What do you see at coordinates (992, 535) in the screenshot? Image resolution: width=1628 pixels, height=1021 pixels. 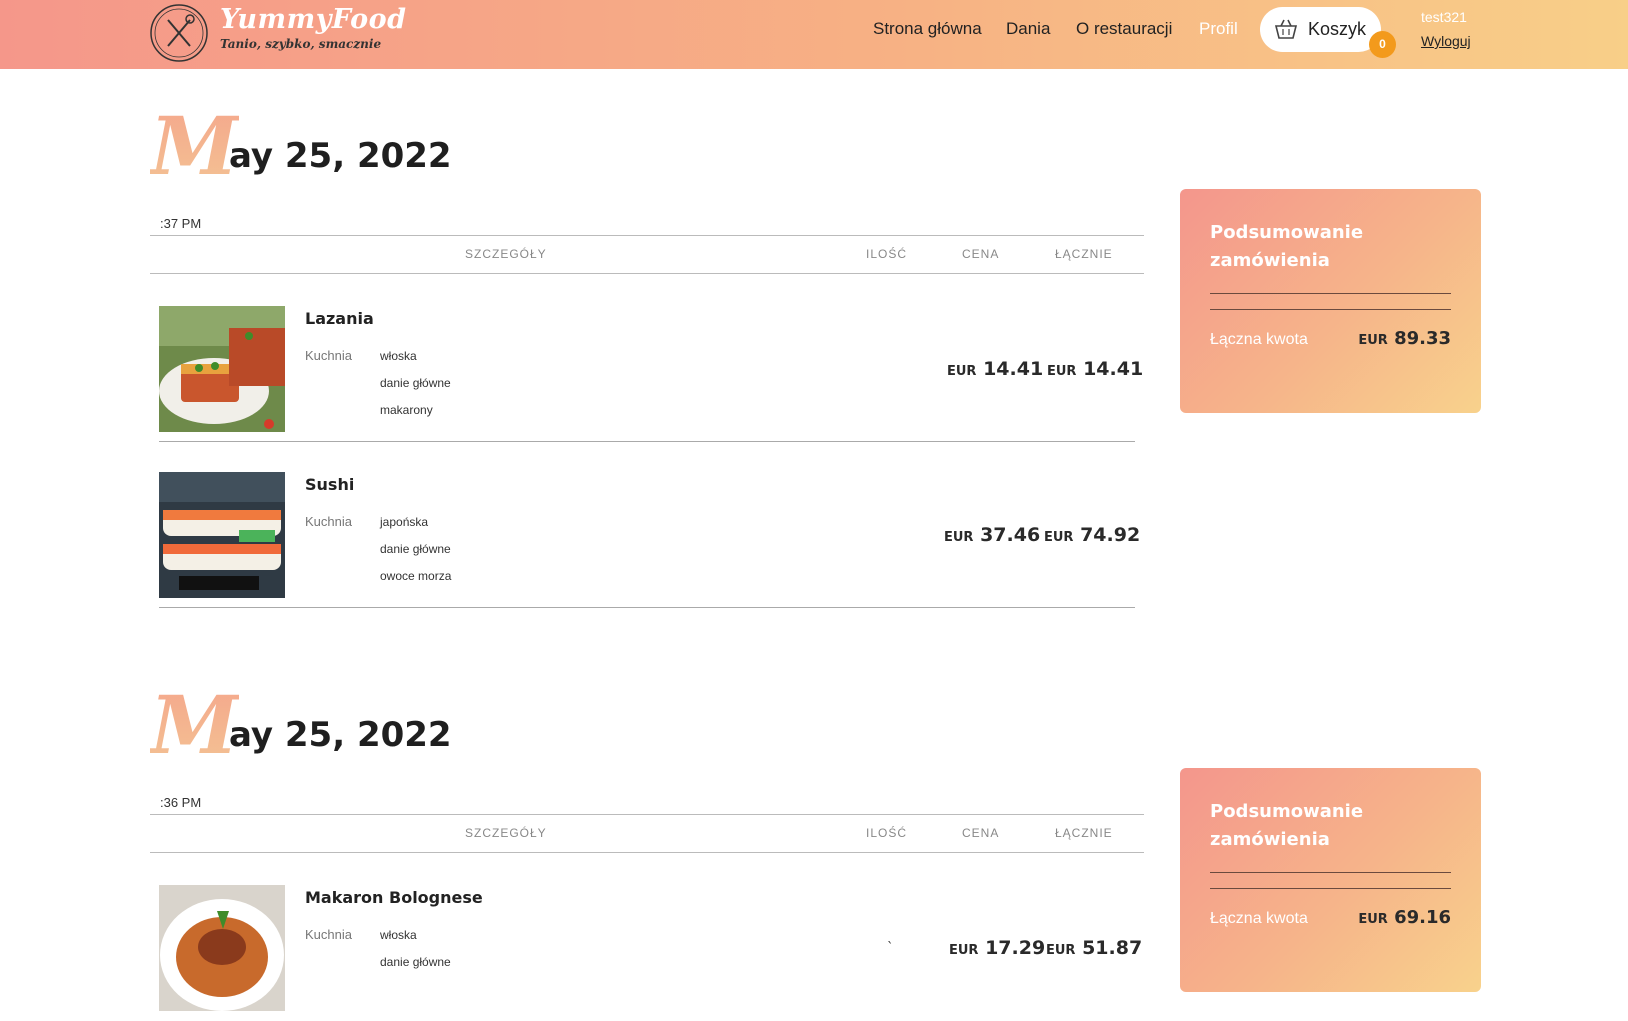 I see `dish-price: EUR 37.46` at bounding box center [992, 535].